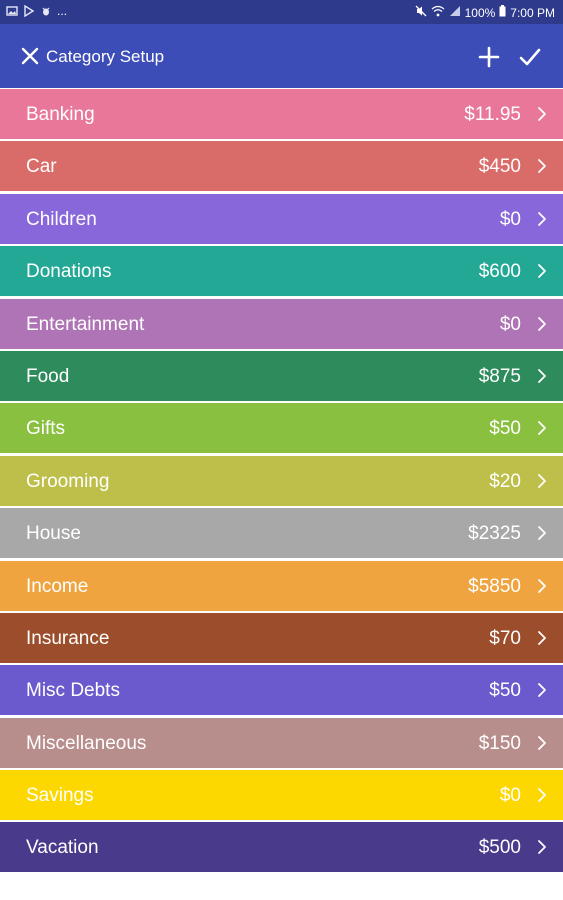 This screenshot has height=900, width=563. Describe the element at coordinates (41, 167) in the screenshot. I see `category-name: Car` at that location.